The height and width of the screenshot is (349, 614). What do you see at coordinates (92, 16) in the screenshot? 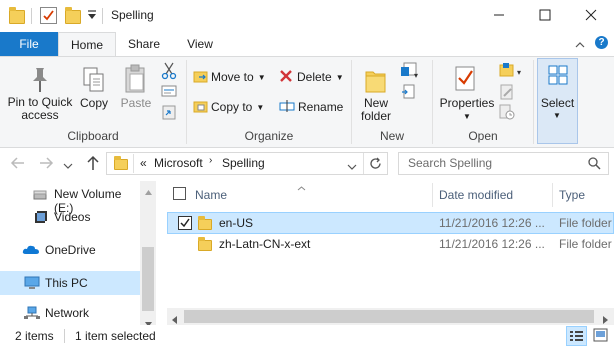
I see `customize-qat-icon` at bounding box center [92, 16].